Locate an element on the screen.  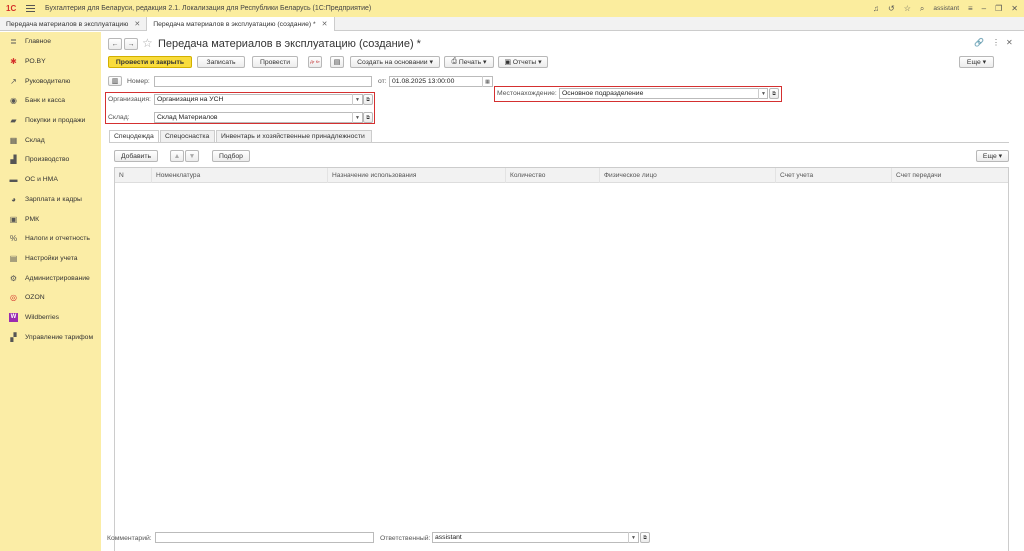
notifications-icon: ♫ is located at coordinates (876, 8).